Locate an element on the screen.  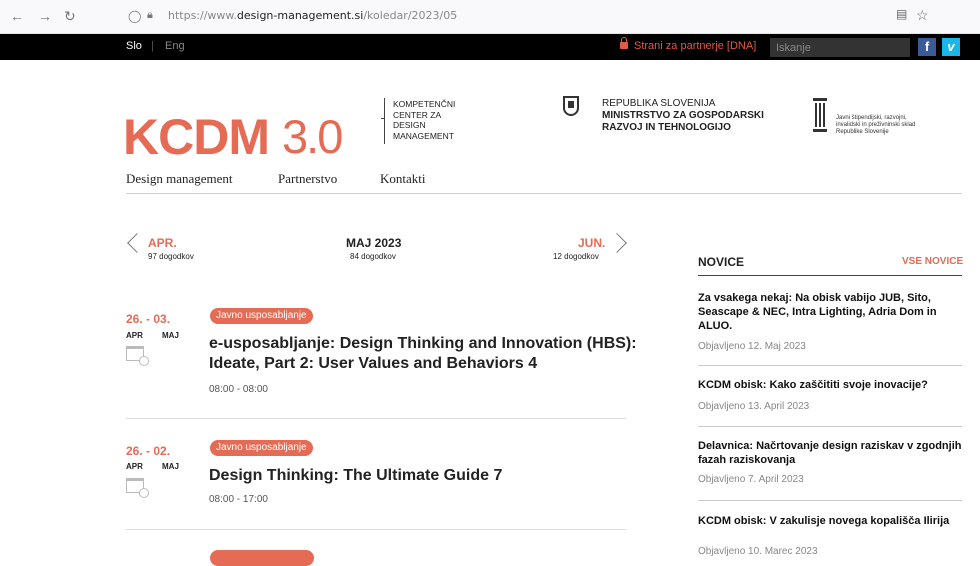
event-title: Design Thinking: The Ultimate Guide 7 is located at coordinates (424, 476).